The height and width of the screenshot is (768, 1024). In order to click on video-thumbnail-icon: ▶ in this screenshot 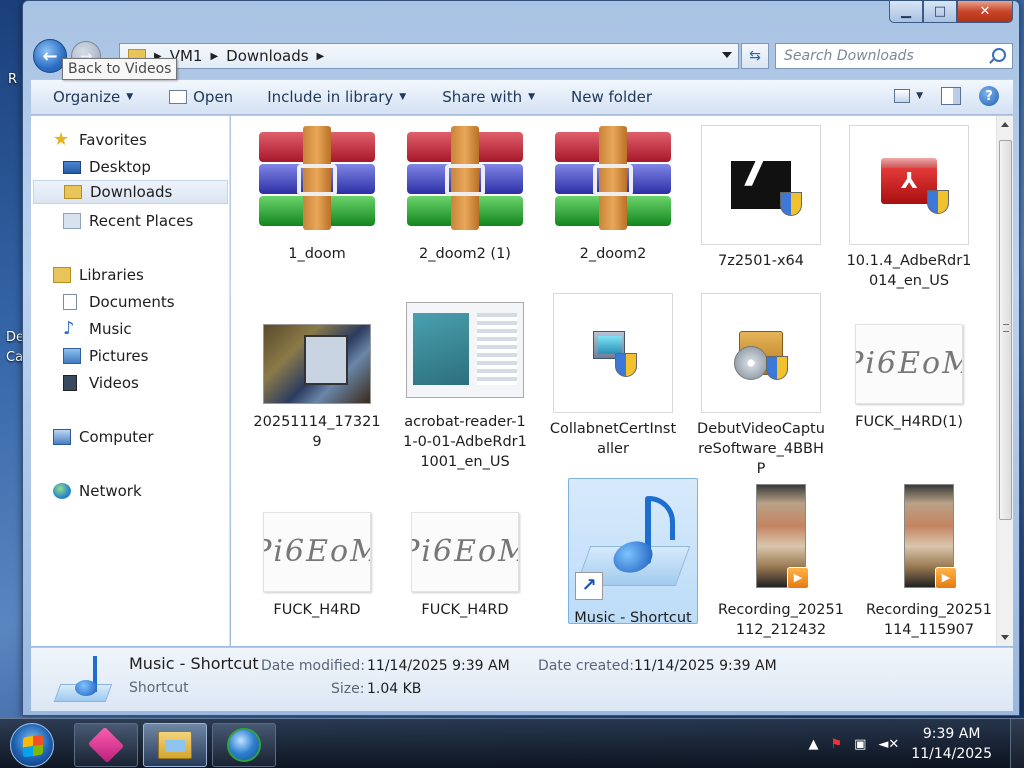, I will do `click(930, 536)`.